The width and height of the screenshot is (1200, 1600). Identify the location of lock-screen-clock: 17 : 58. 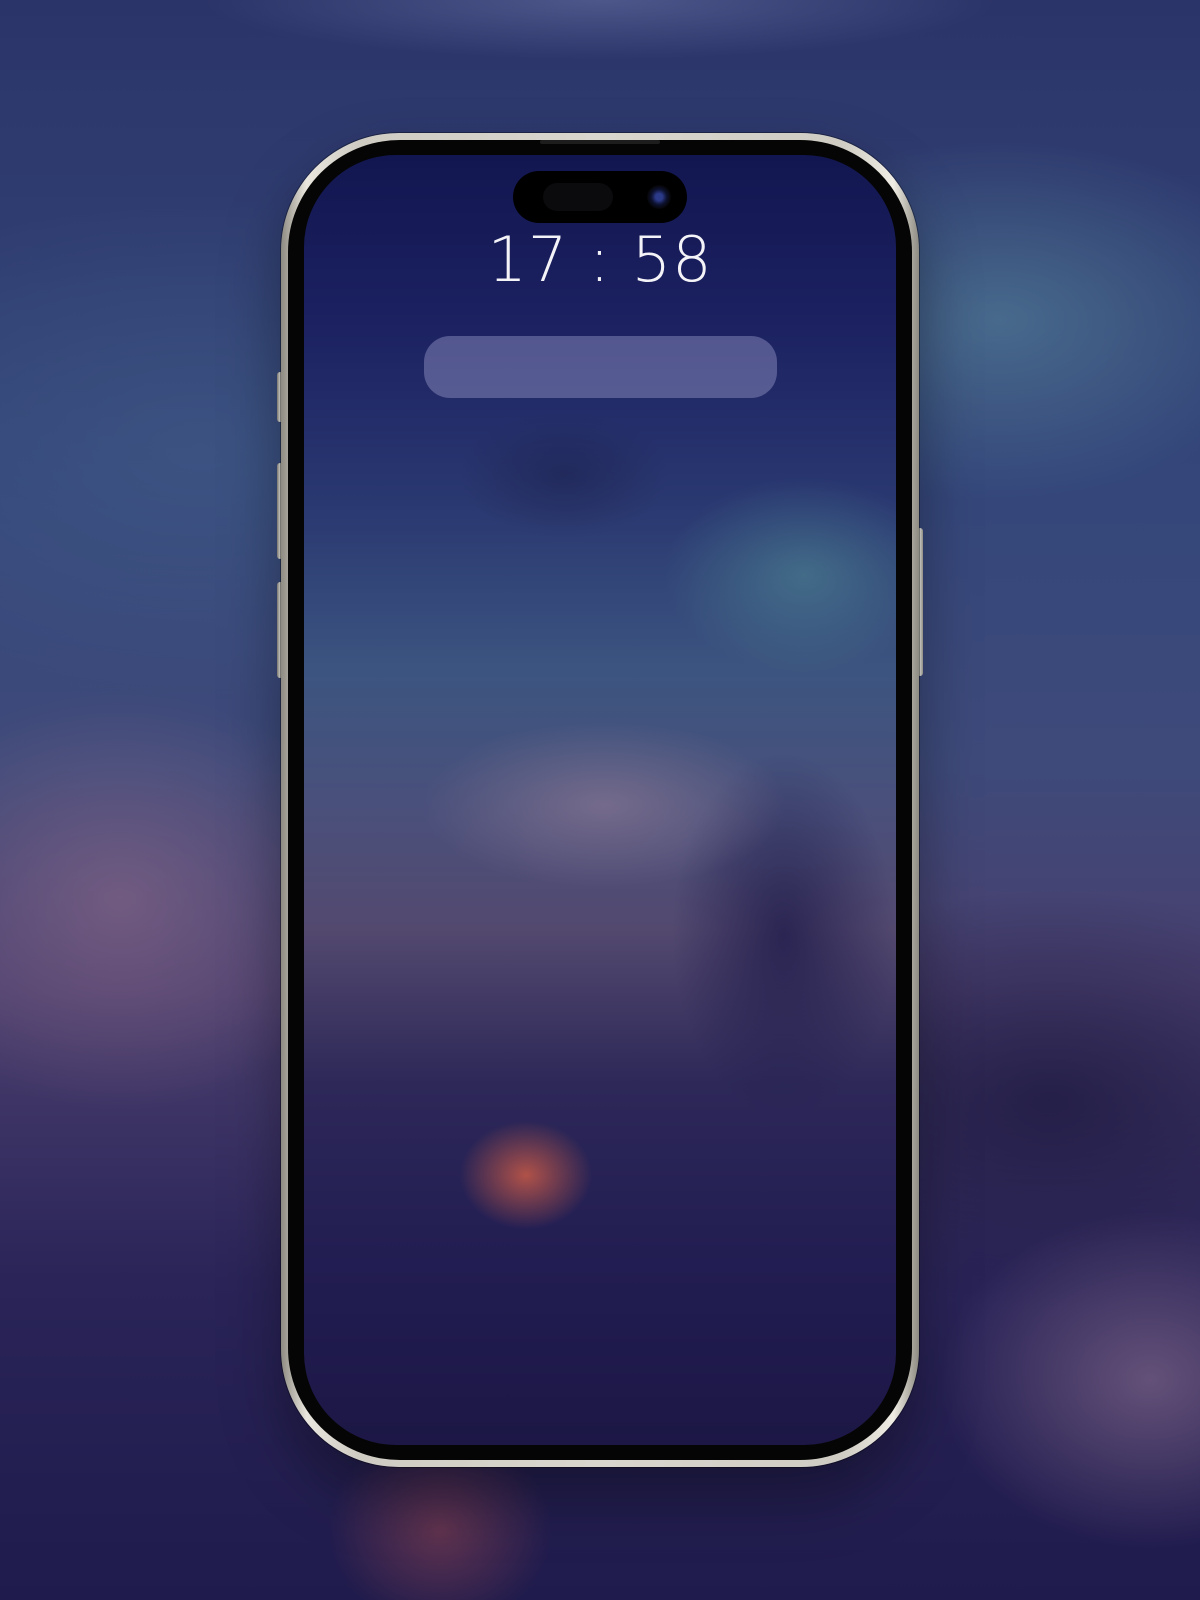
(600, 259).